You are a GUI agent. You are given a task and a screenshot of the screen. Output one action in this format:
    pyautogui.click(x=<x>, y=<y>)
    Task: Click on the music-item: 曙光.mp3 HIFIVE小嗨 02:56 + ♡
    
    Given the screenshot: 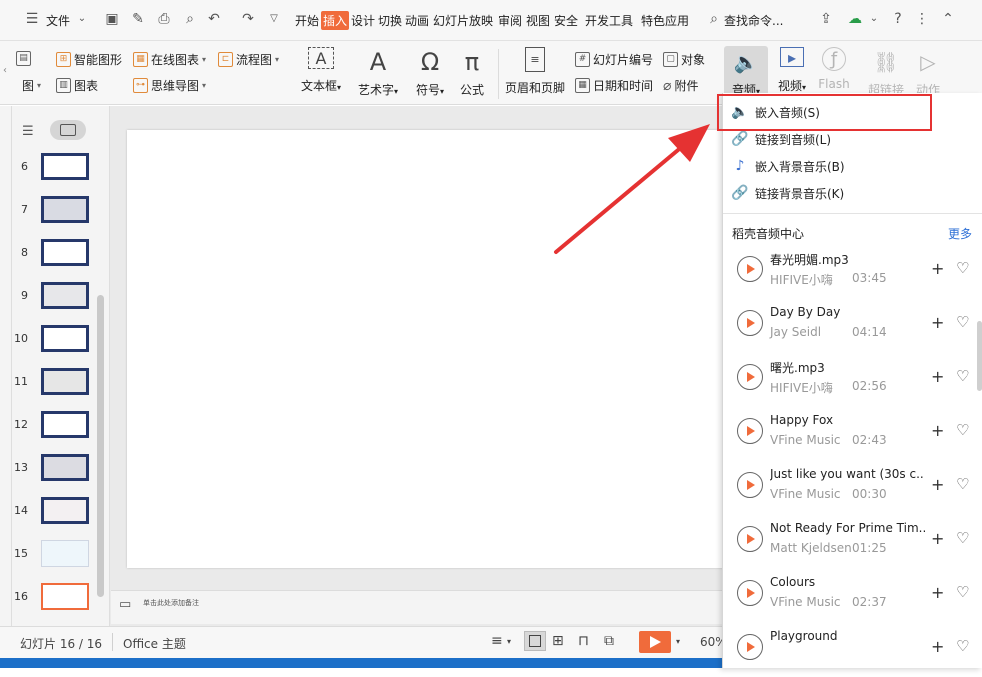 What is the action you would take?
    pyautogui.click(x=852, y=380)
    